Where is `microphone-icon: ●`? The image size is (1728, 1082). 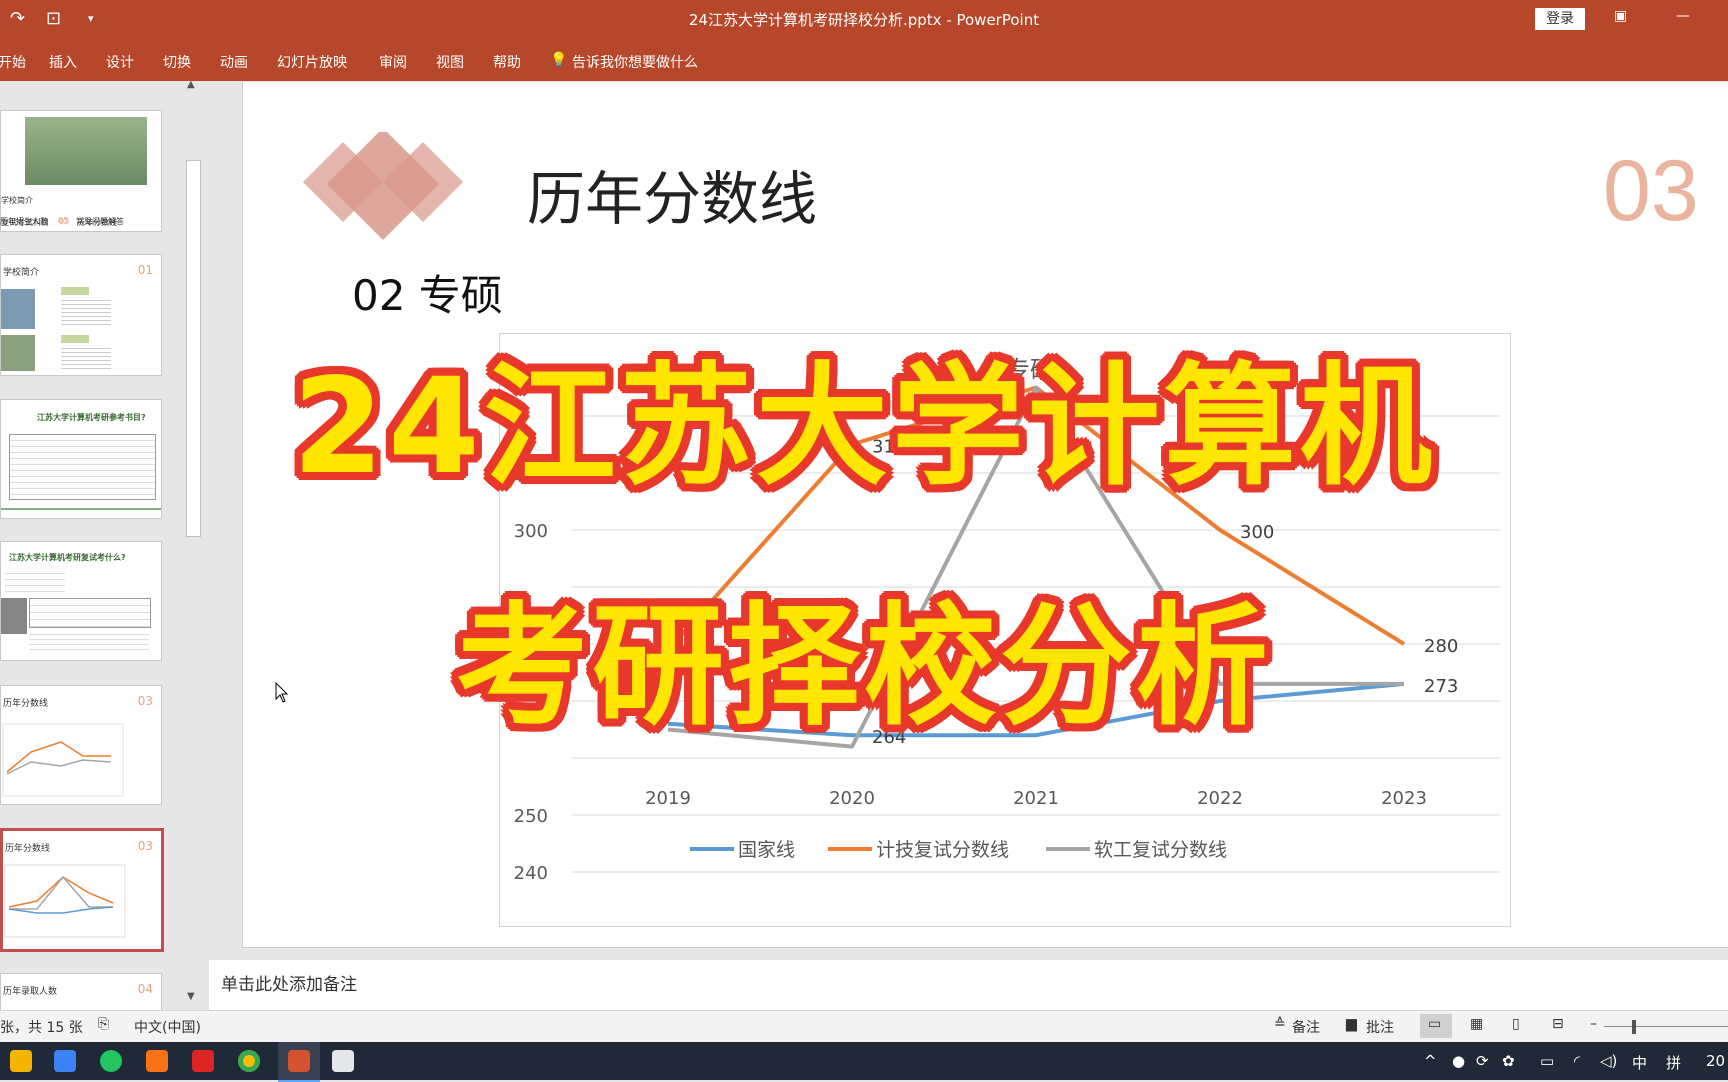 microphone-icon: ● is located at coordinates (1458, 1061).